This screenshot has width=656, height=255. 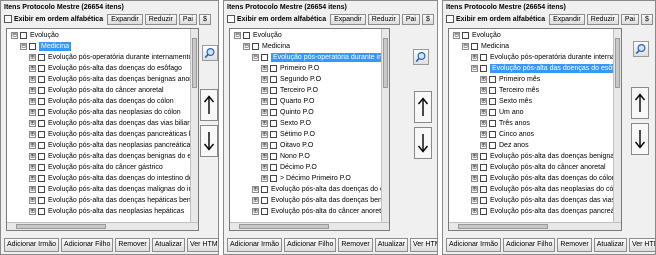 What do you see at coordinates (298, 167) in the screenshot?
I see `tree-node-label: Décimo P.O` at bounding box center [298, 167].